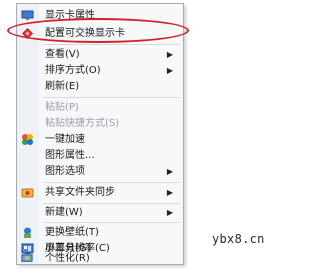 Image resolution: width=320 pixels, height=274 pixels. What do you see at coordinates (100, 212) in the screenshot?
I see `menu-item-new: 新建(W) ▶` at bounding box center [100, 212].